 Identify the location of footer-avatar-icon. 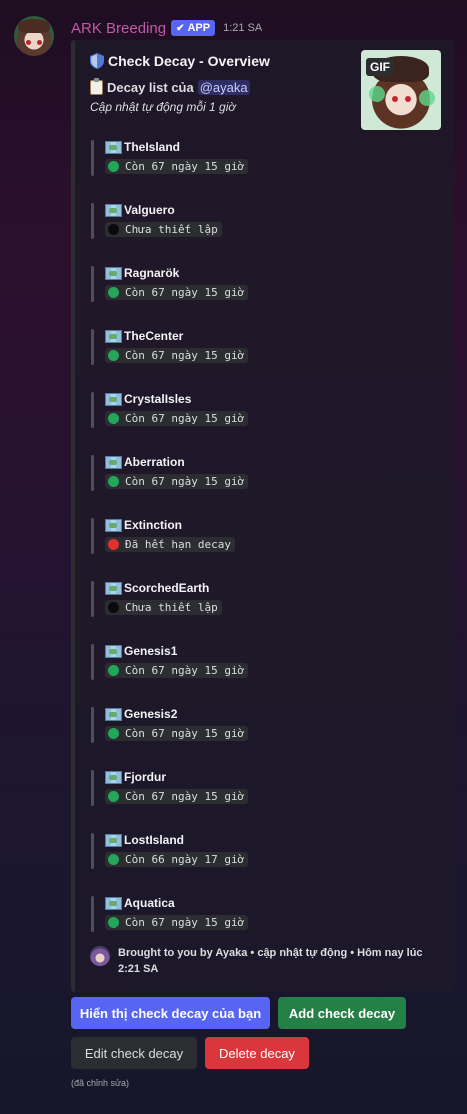
(100, 956).